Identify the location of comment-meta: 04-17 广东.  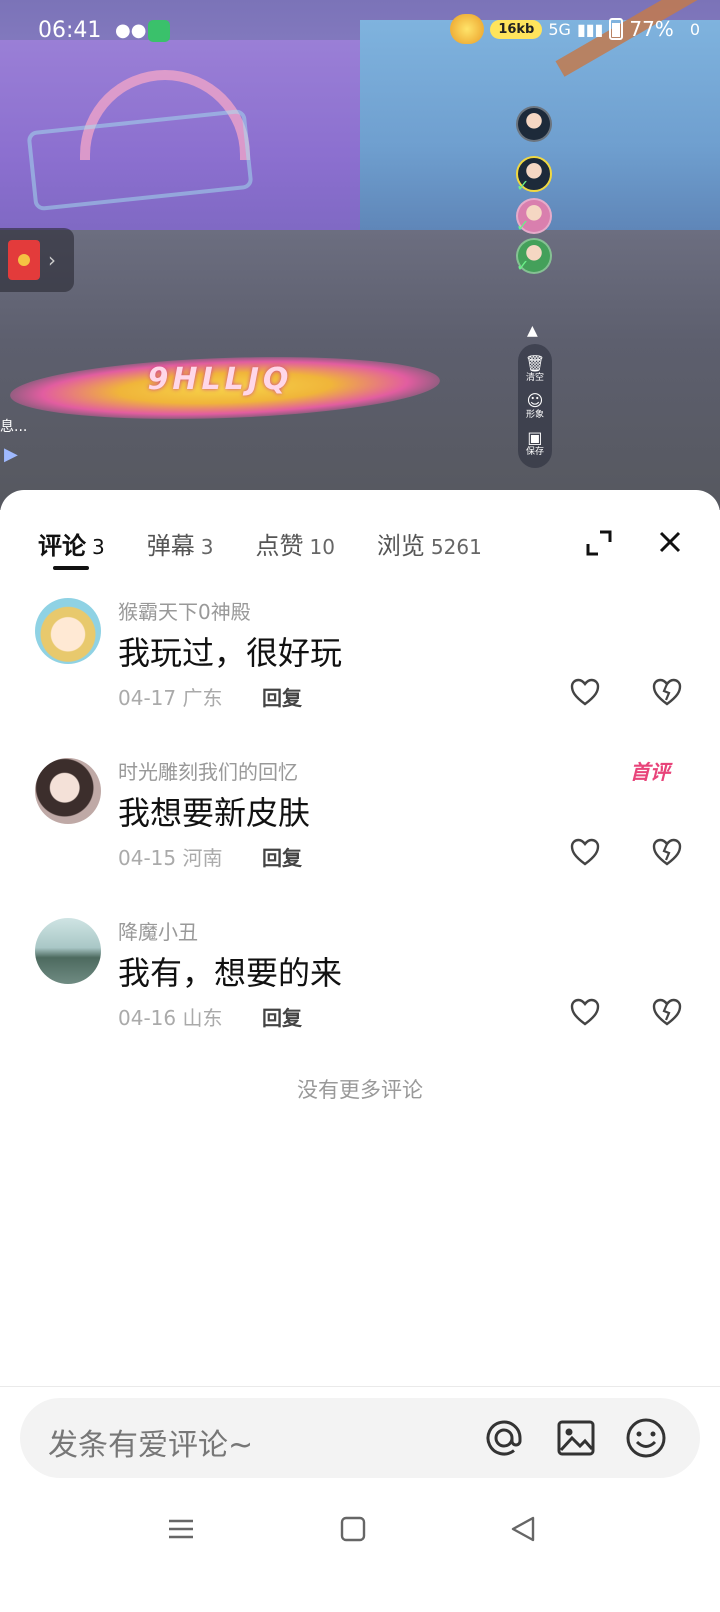
(170, 698).